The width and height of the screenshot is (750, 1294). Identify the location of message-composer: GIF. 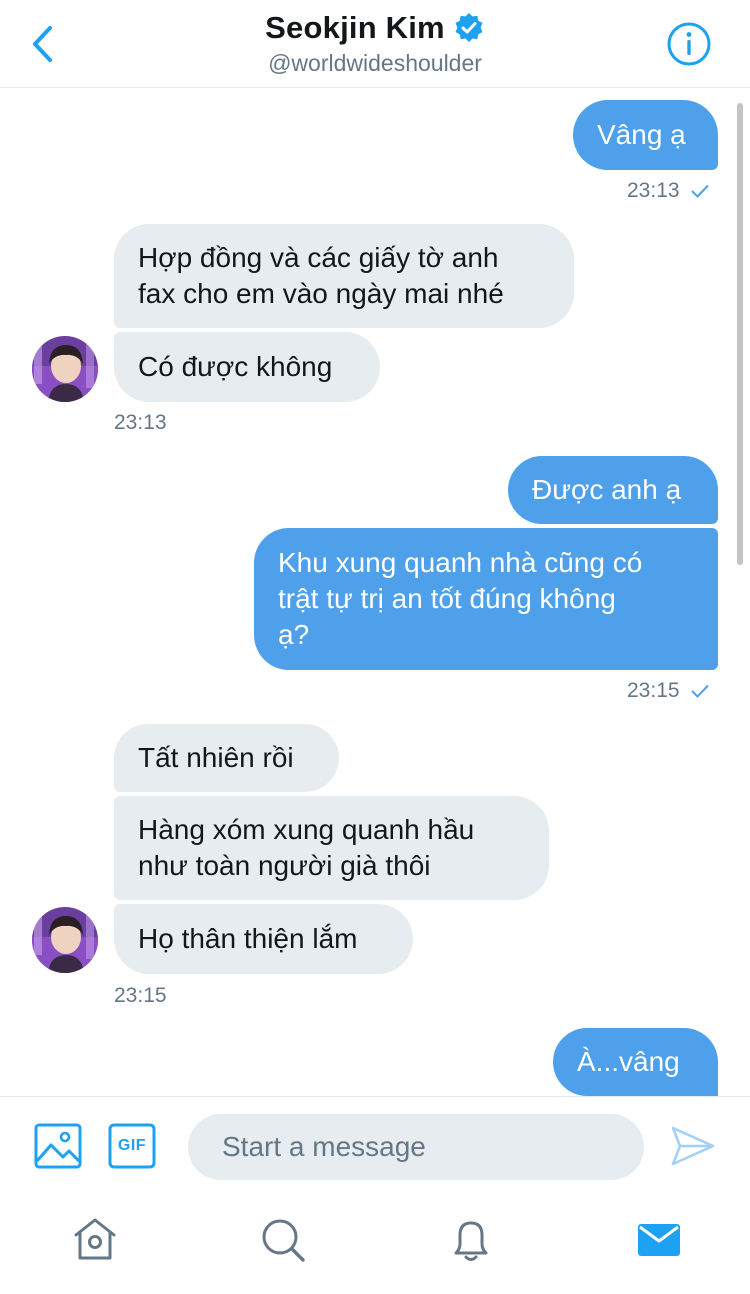
(375, 1146).